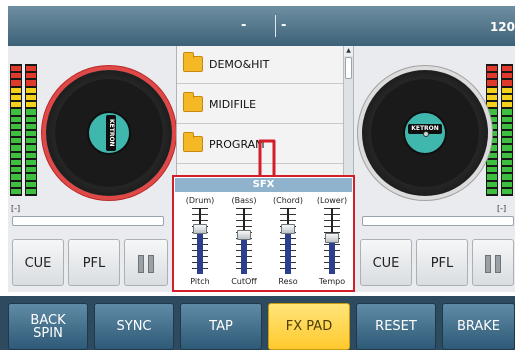  What do you see at coordinates (48, 326) in the screenshot?
I see `back-spin-button: BACK SPIN` at bounding box center [48, 326].